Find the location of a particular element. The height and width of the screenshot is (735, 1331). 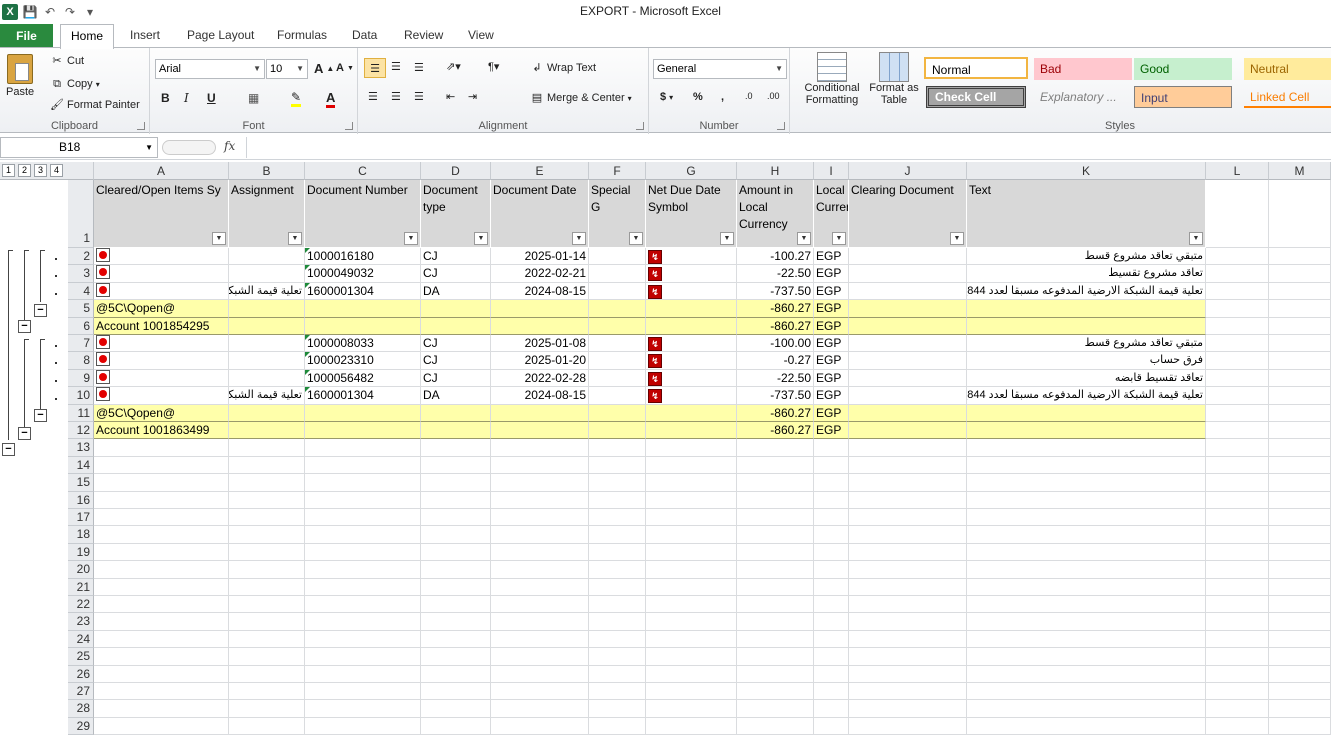

conditional-formatting-button: Conditional Formatting is located at coordinates (832, 79).